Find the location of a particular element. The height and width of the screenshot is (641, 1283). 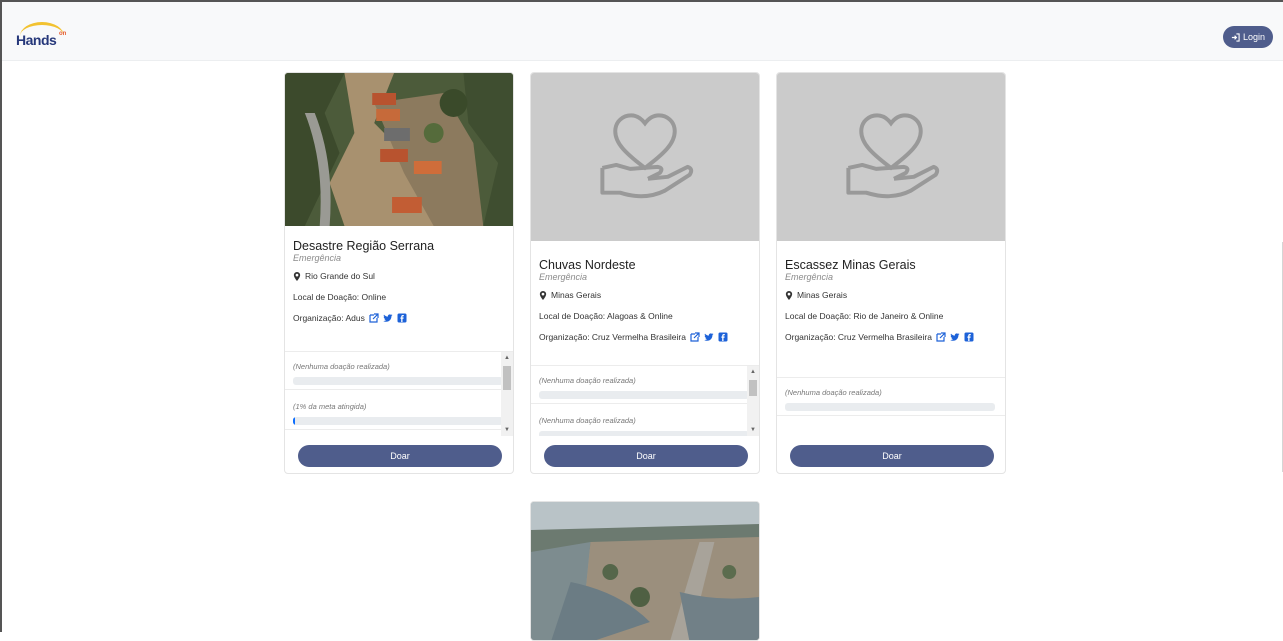

organization-text: Organização: Adus is located at coordinates (329, 318).